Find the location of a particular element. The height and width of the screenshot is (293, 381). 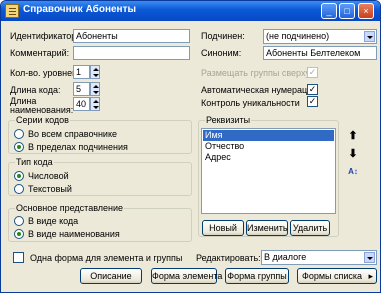

auto-numbering-label: Автоматическая нумерация is located at coordinates (259, 90).